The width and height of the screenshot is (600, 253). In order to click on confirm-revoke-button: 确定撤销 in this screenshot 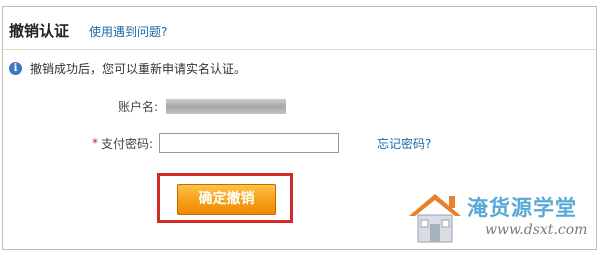, I will do `click(226, 199)`.